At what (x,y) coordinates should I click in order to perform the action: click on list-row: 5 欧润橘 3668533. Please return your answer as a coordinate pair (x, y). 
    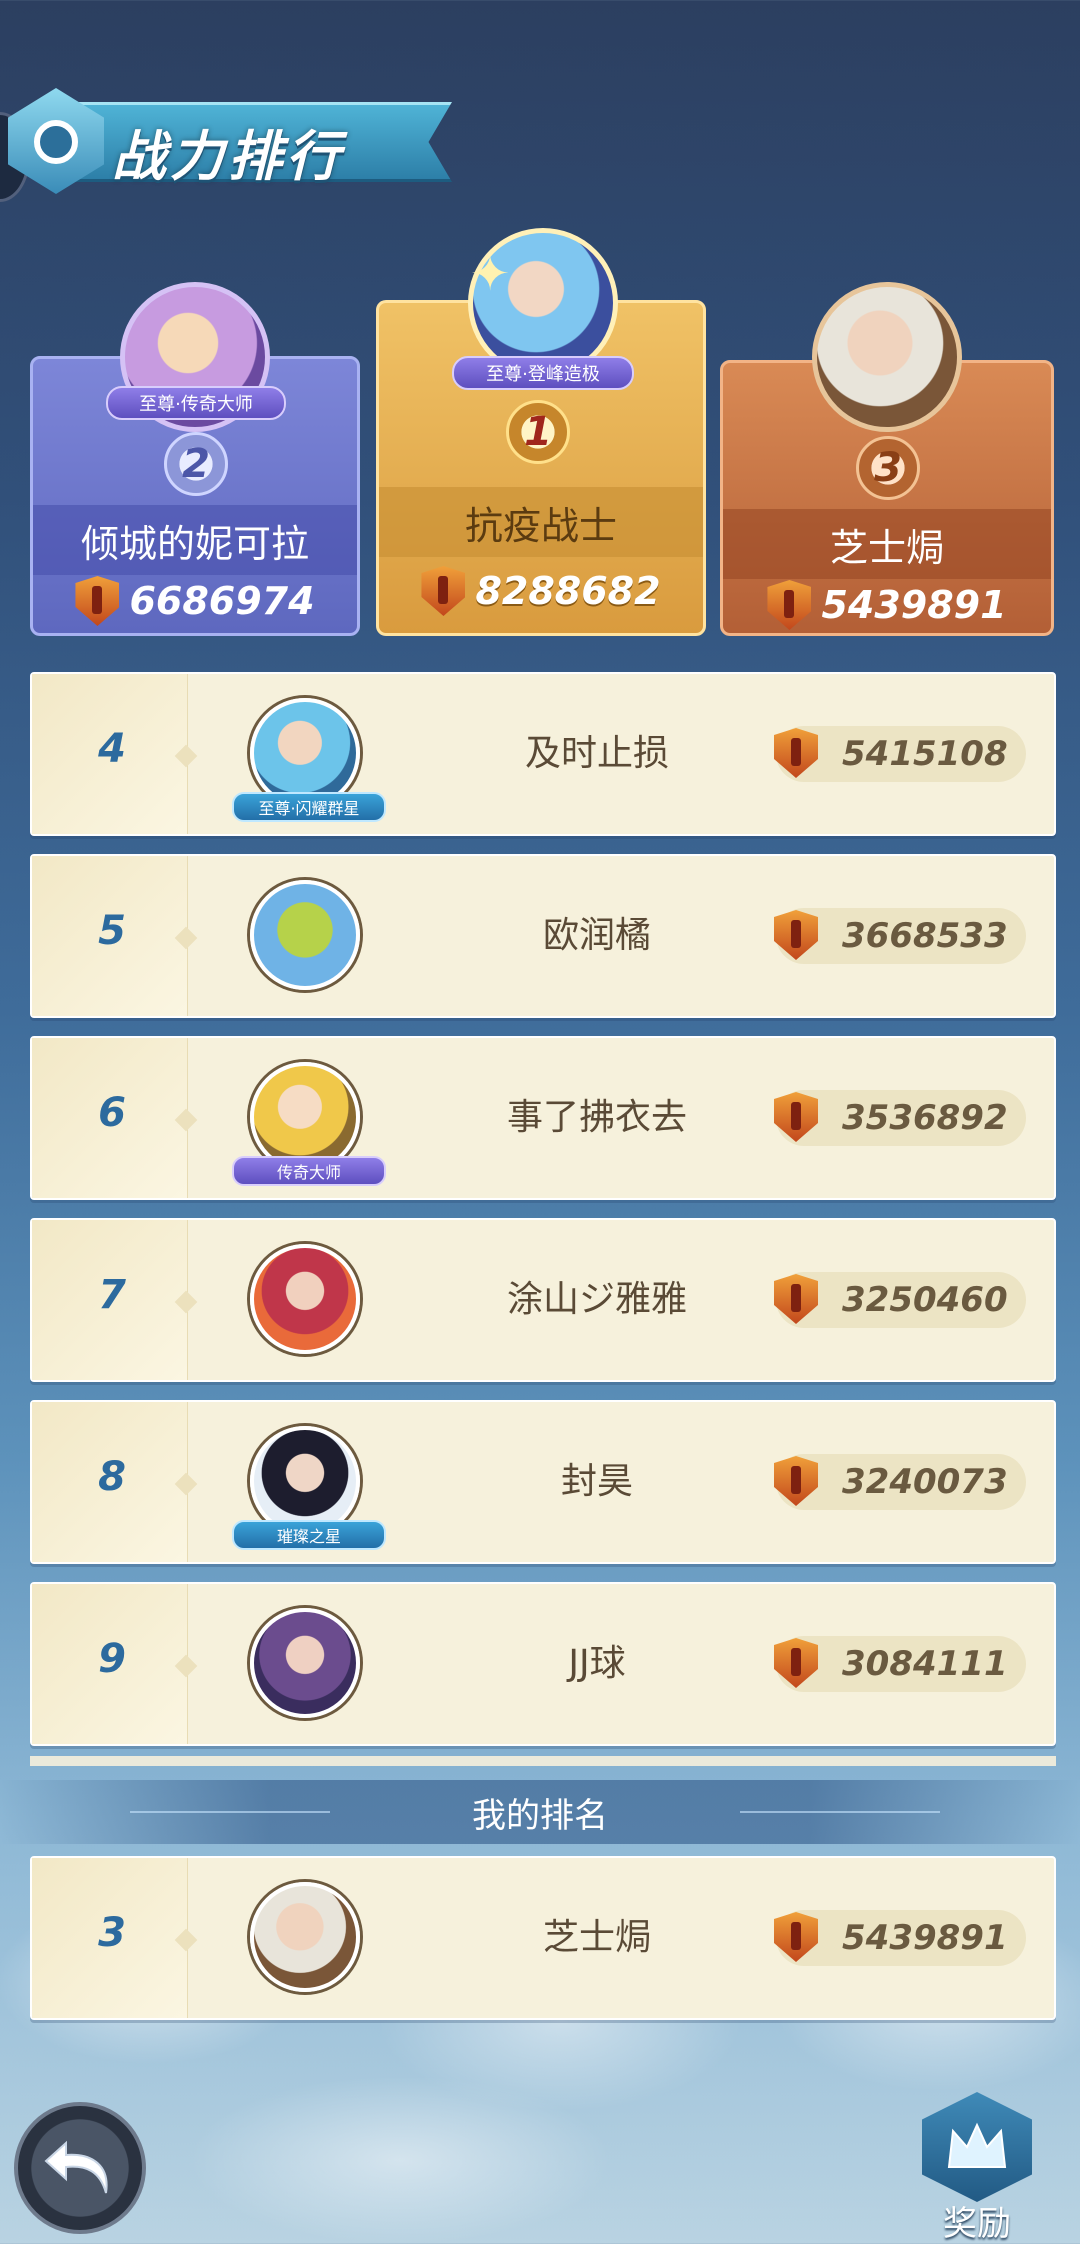
    Looking at the image, I should click on (543, 936).